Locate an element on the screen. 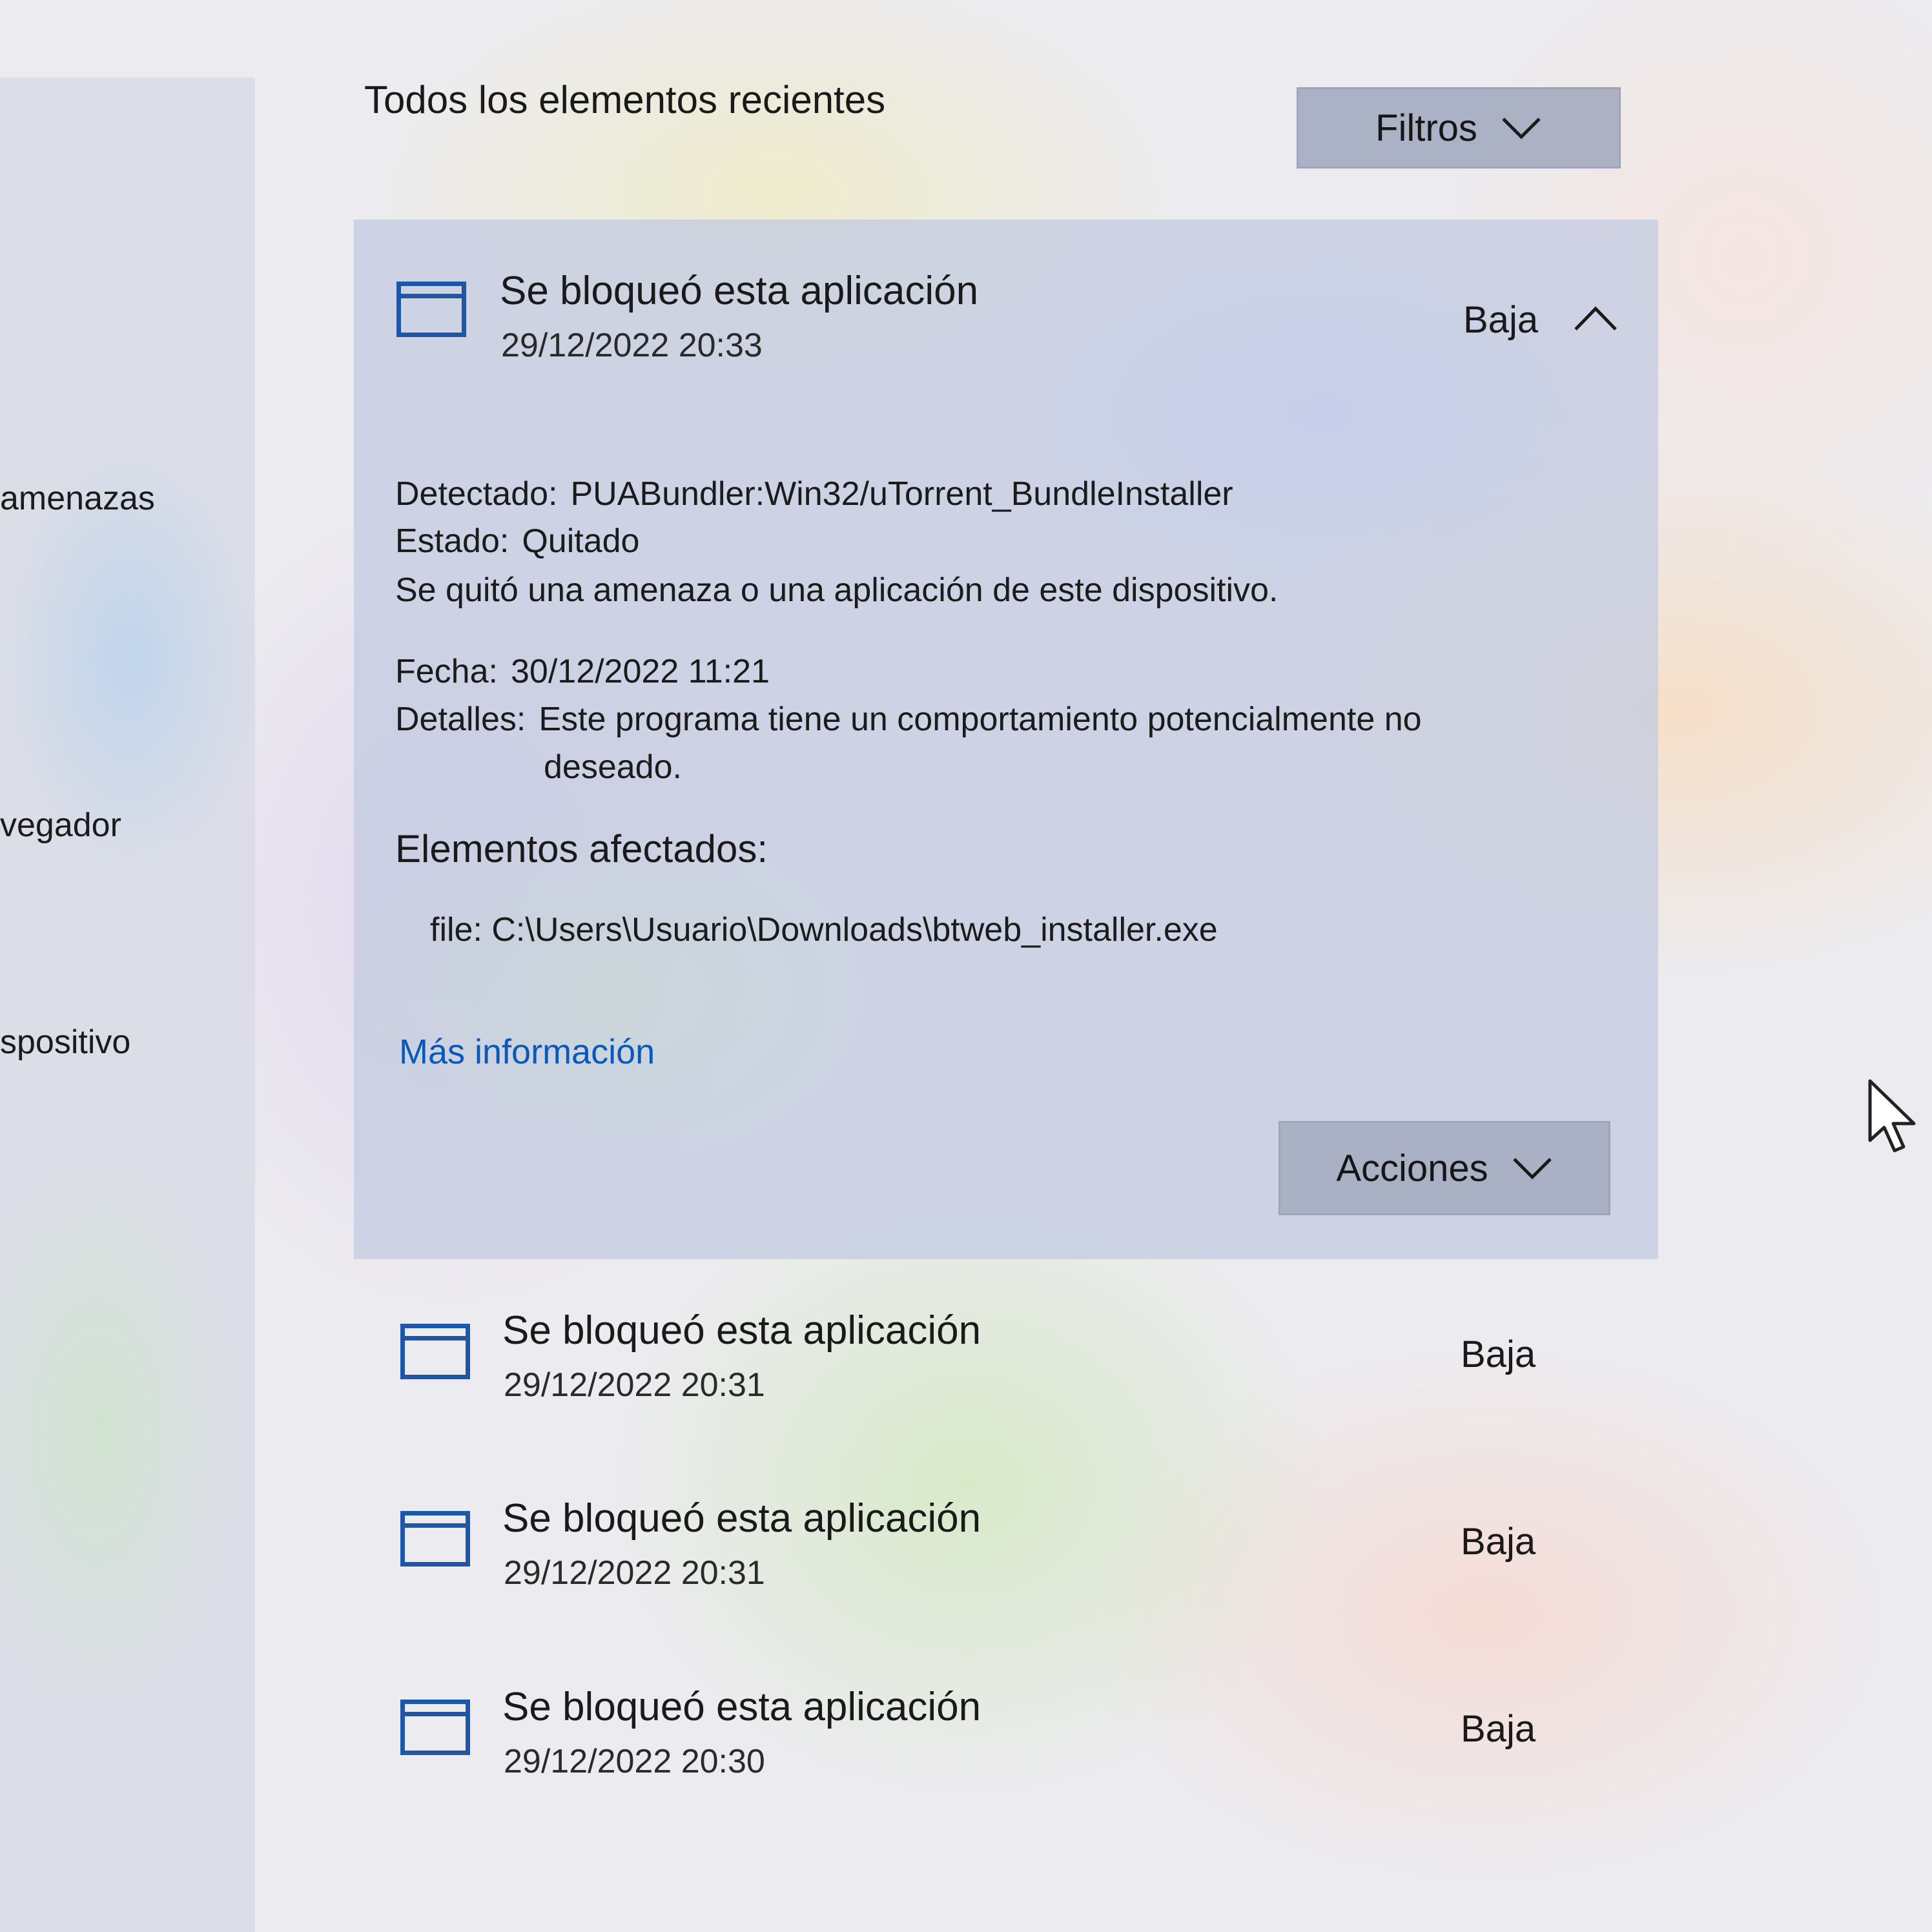 The height and width of the screenshot is (1932, 1932). detected-label: Detectado: is located at coordinates (477, 494).